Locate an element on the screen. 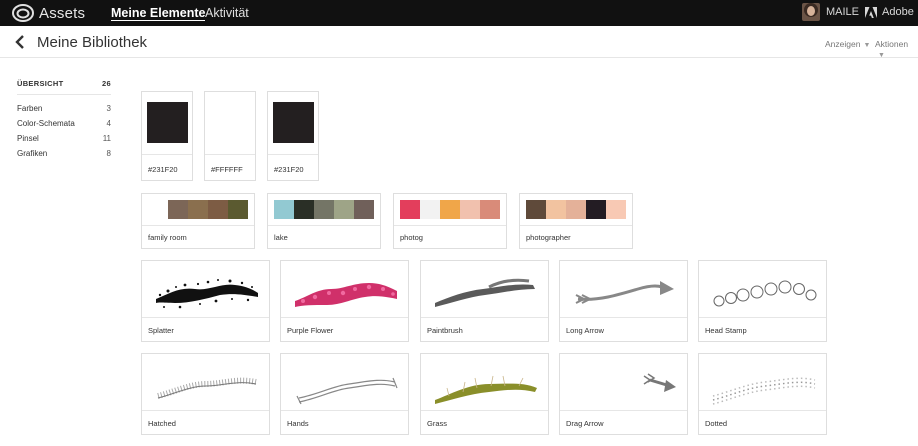  theme-label: photog is located at coordinates (411, 237).